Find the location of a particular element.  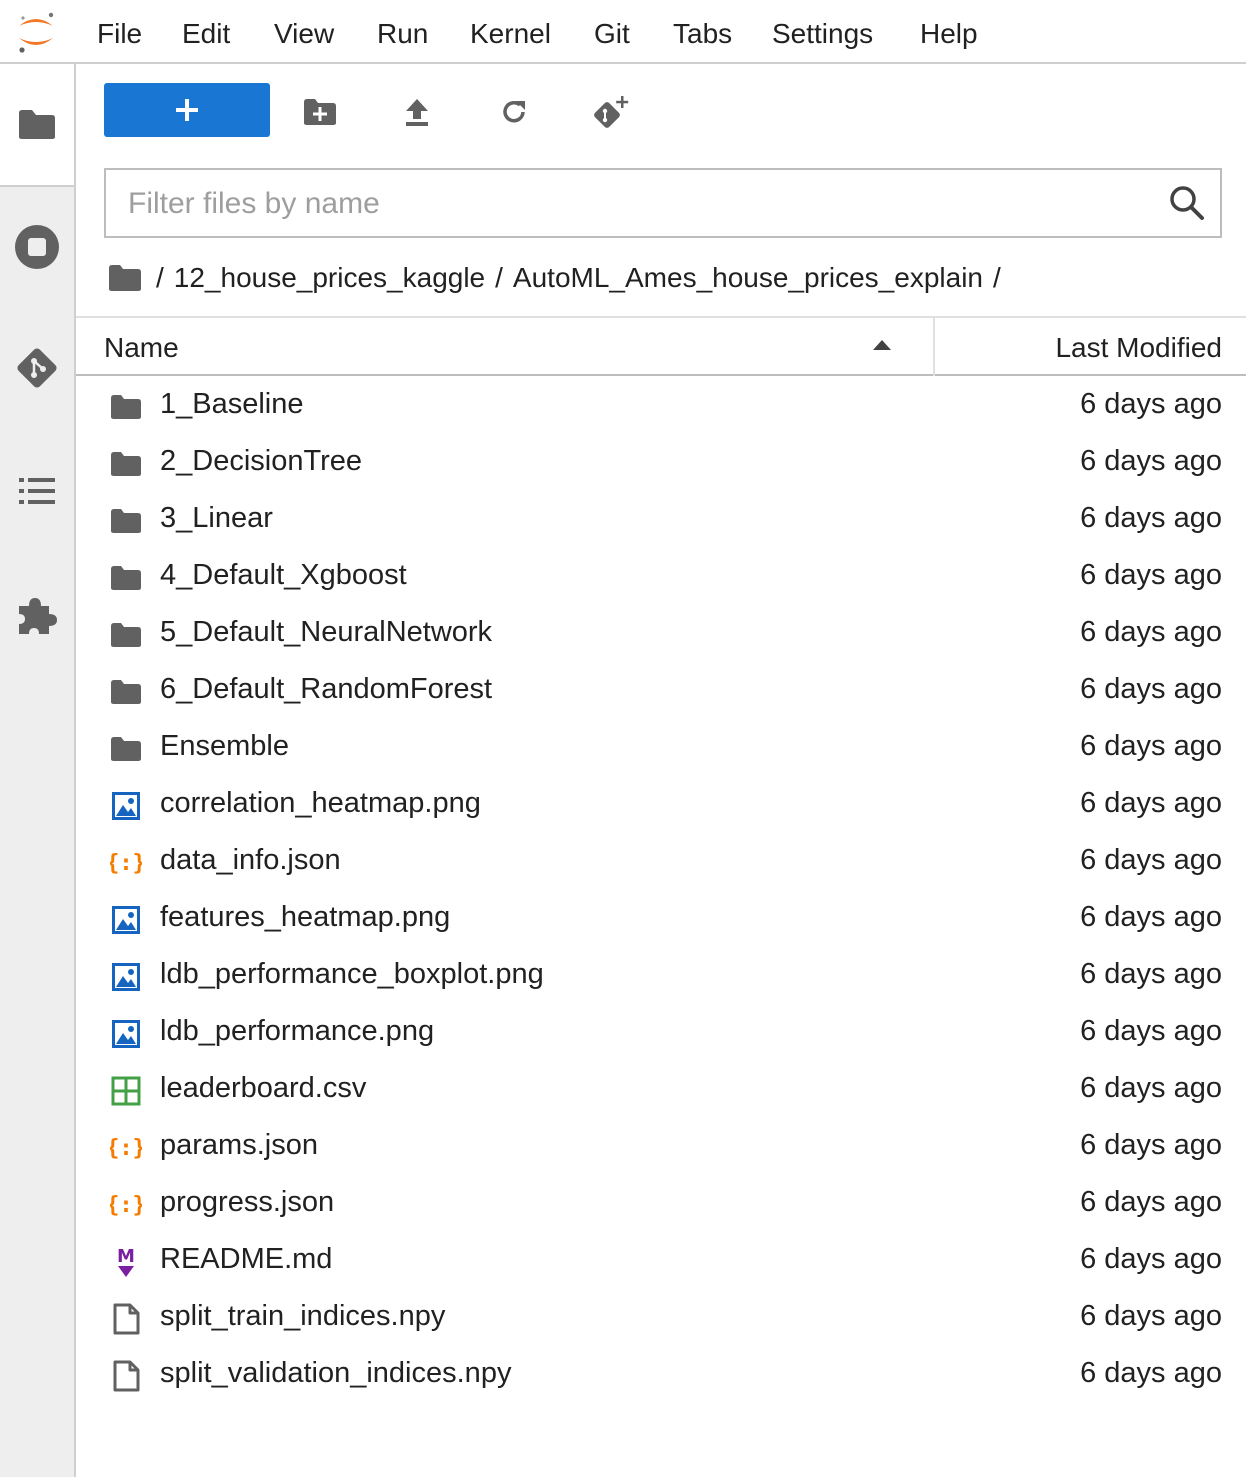

new-folder-button is located at coordinates (320, 112).